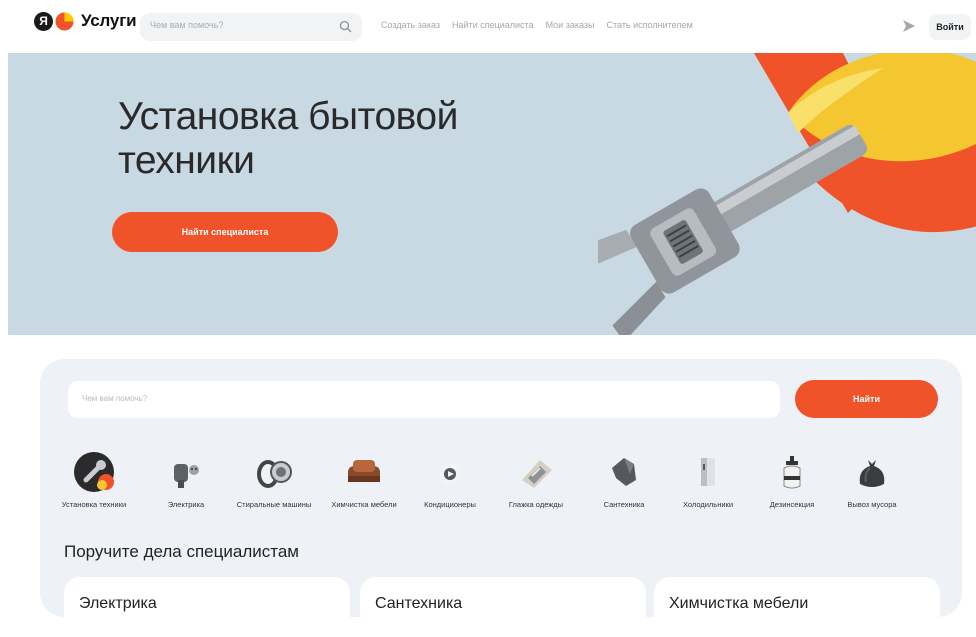  Describe the element at coordinates (109, 20) in the screenshot. I see `logo-text: Услуги` at that location.